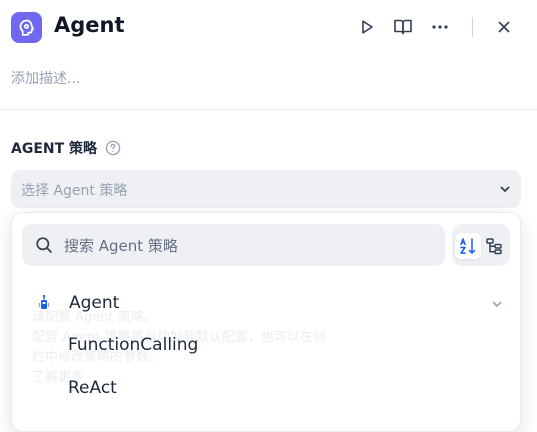 The height and width of the screenshot is (432, 537). I want to click on agent-app-icon, so click(26, 27).